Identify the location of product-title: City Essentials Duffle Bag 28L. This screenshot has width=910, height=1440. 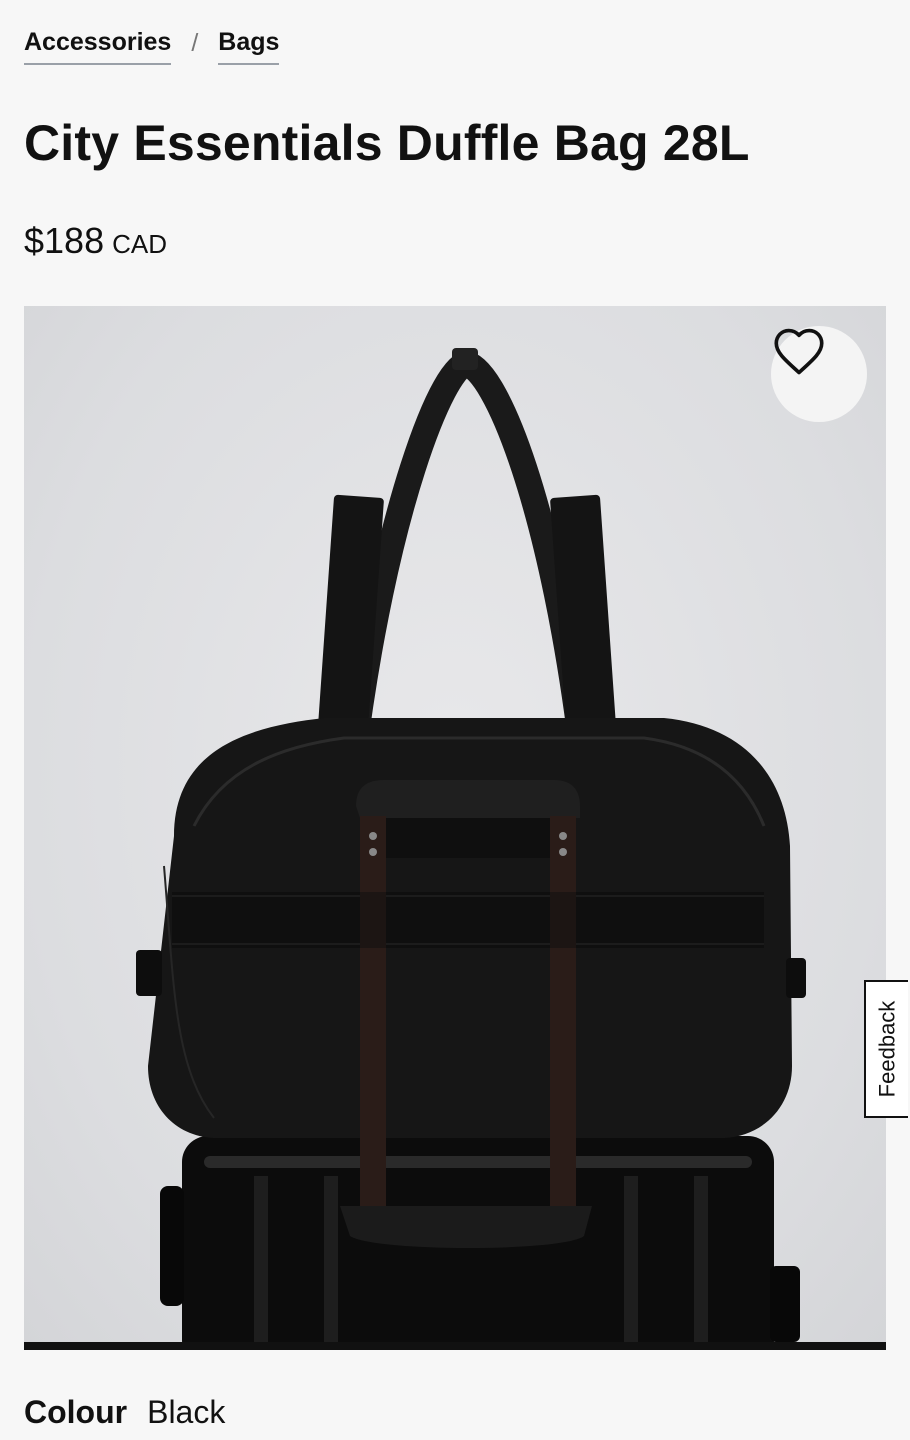
(387, 143).